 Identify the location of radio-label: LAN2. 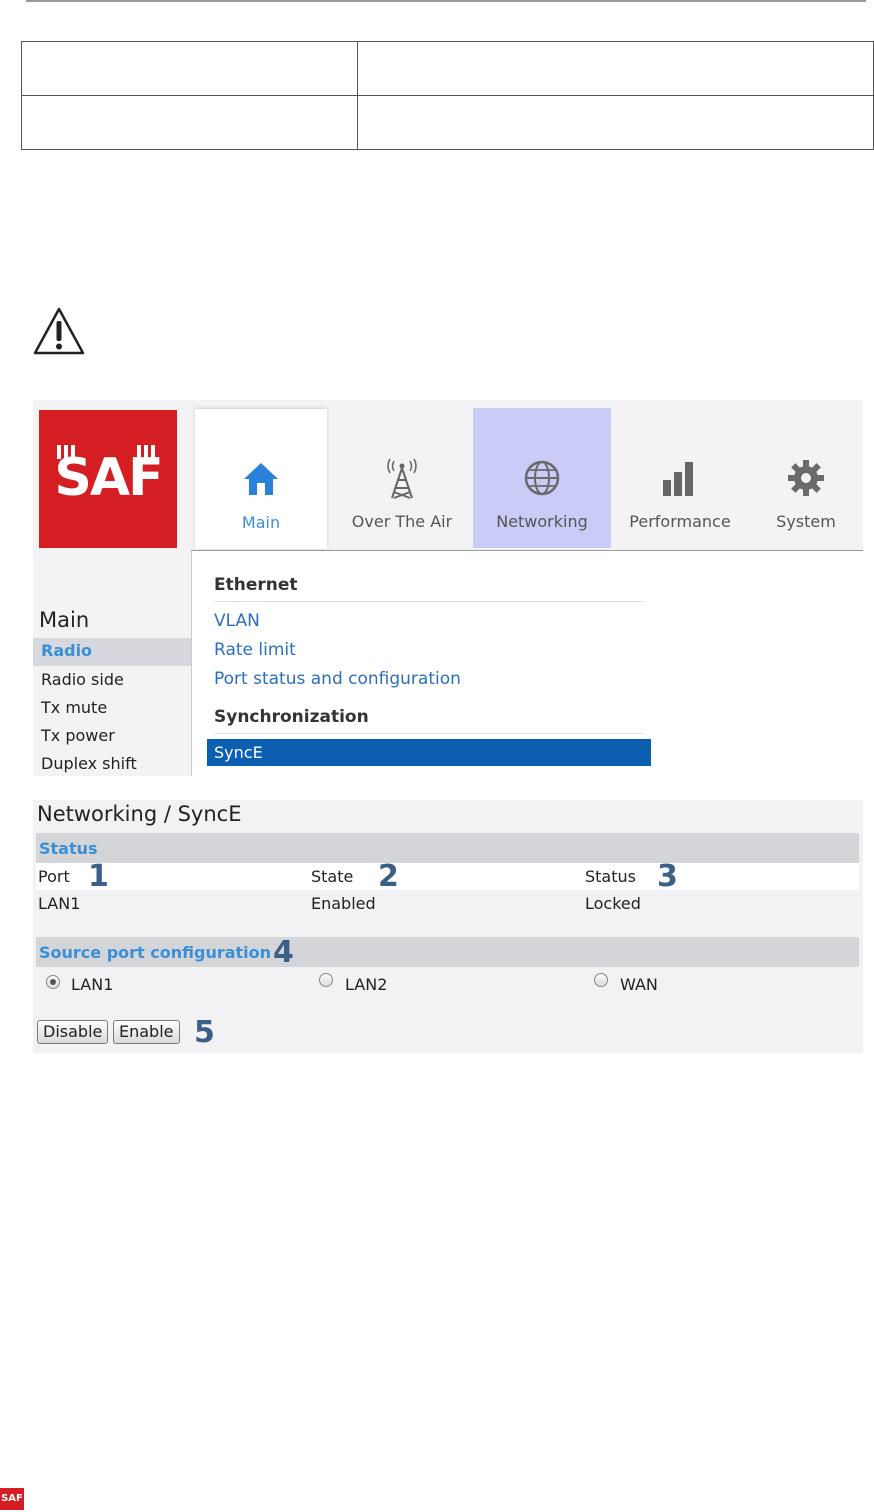
(366, 984).